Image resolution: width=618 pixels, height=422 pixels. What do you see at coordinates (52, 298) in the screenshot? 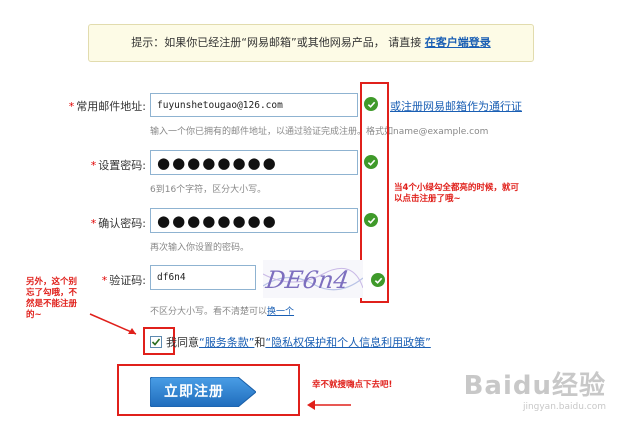
I see `left-annotation: 另外，这个别 忘了勾哦，不 然是不能注册 的~` at bounding box center [52, 298].